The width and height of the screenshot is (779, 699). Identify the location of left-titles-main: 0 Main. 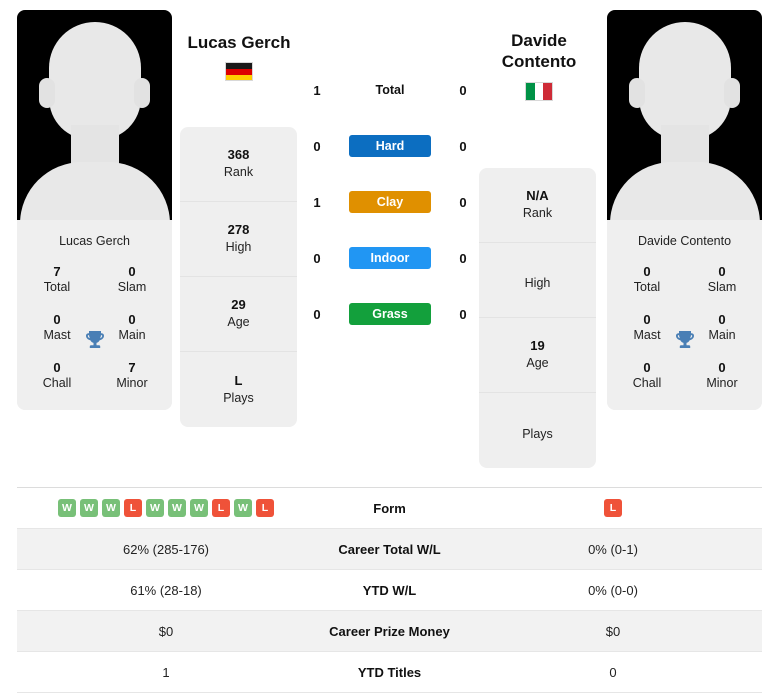
(132, 327).